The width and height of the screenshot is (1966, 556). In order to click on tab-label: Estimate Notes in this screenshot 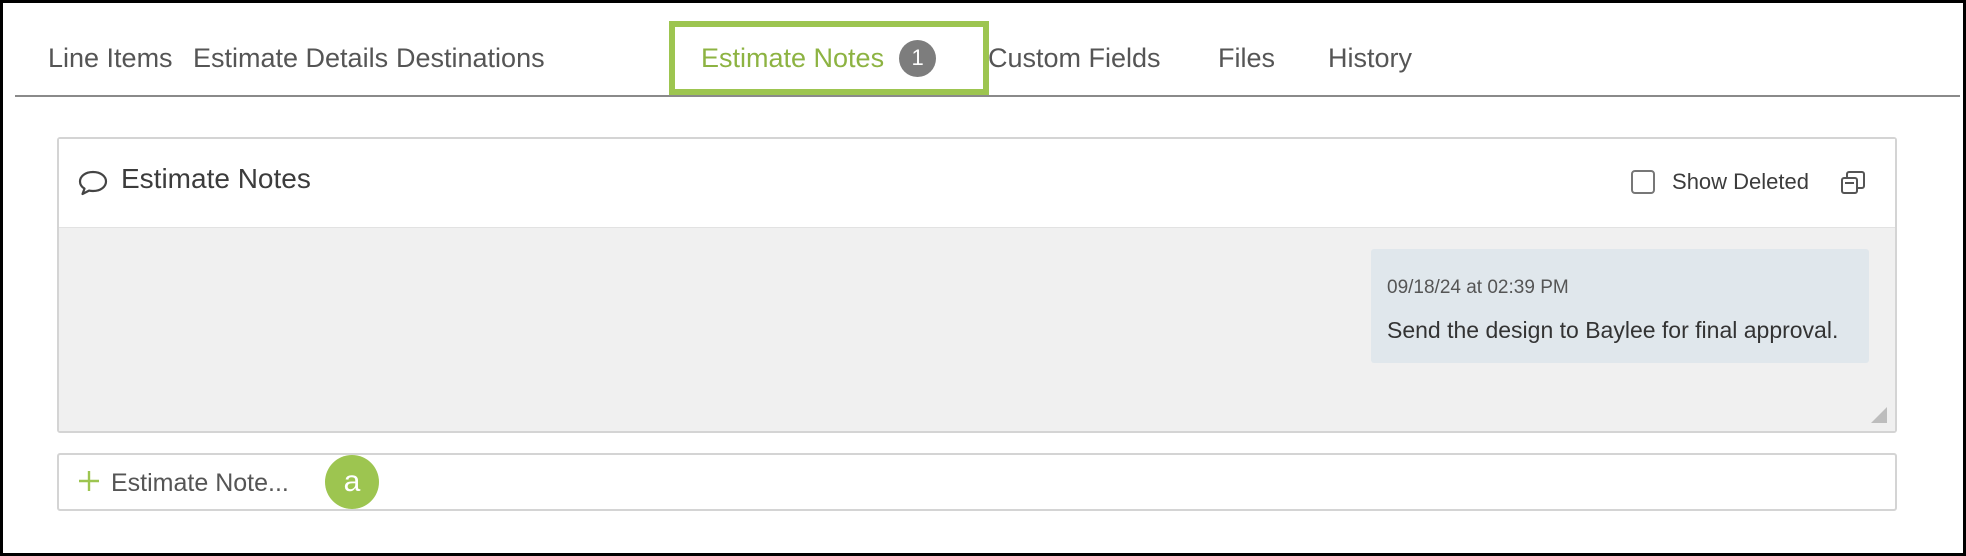, I will do `click(793, 57)`.